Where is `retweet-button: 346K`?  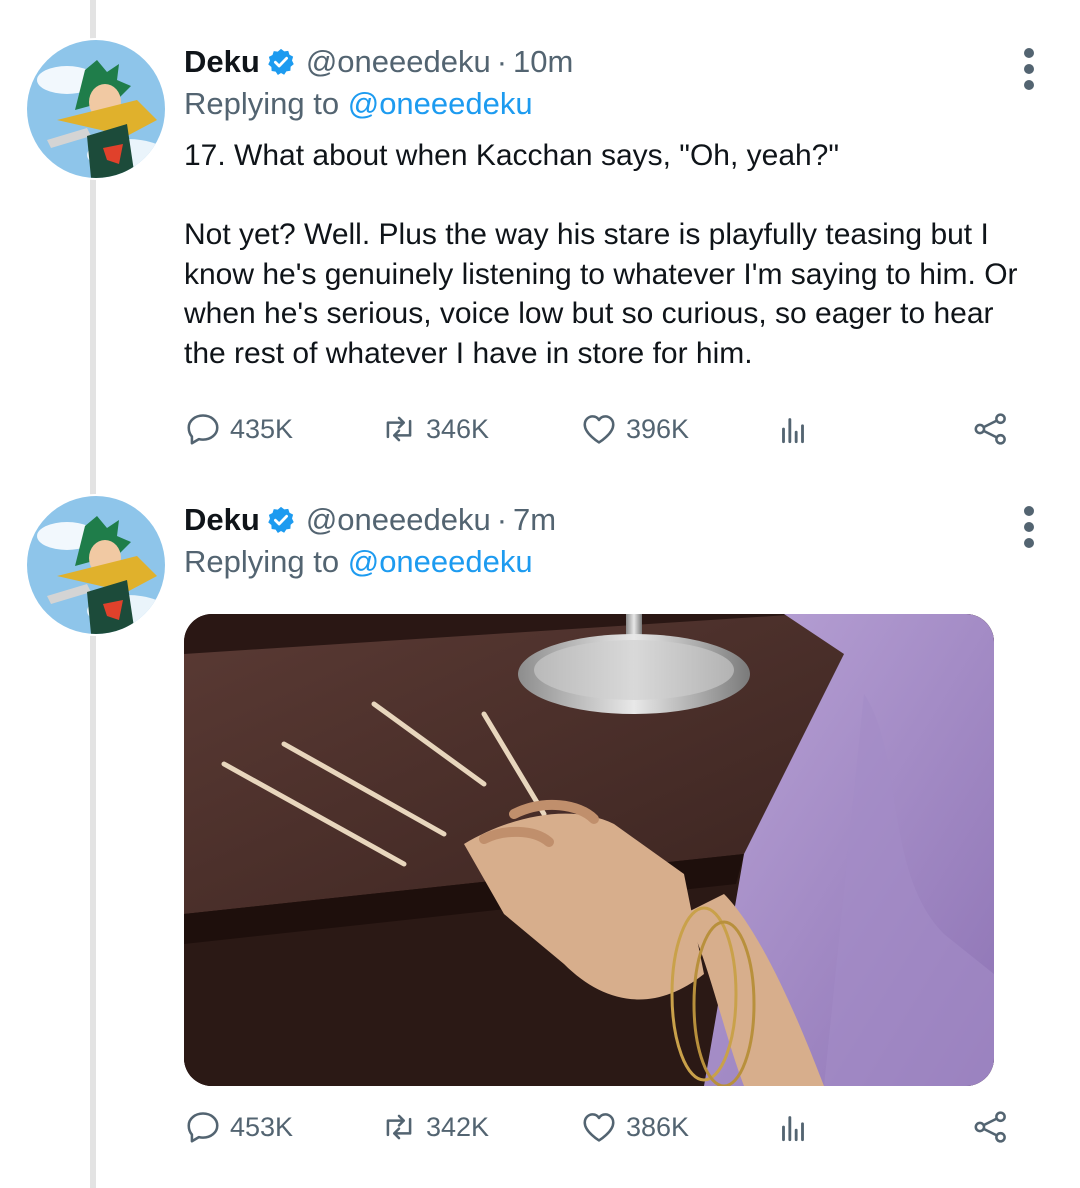
retweet-button: 346K is located at coordinates (434, 429).